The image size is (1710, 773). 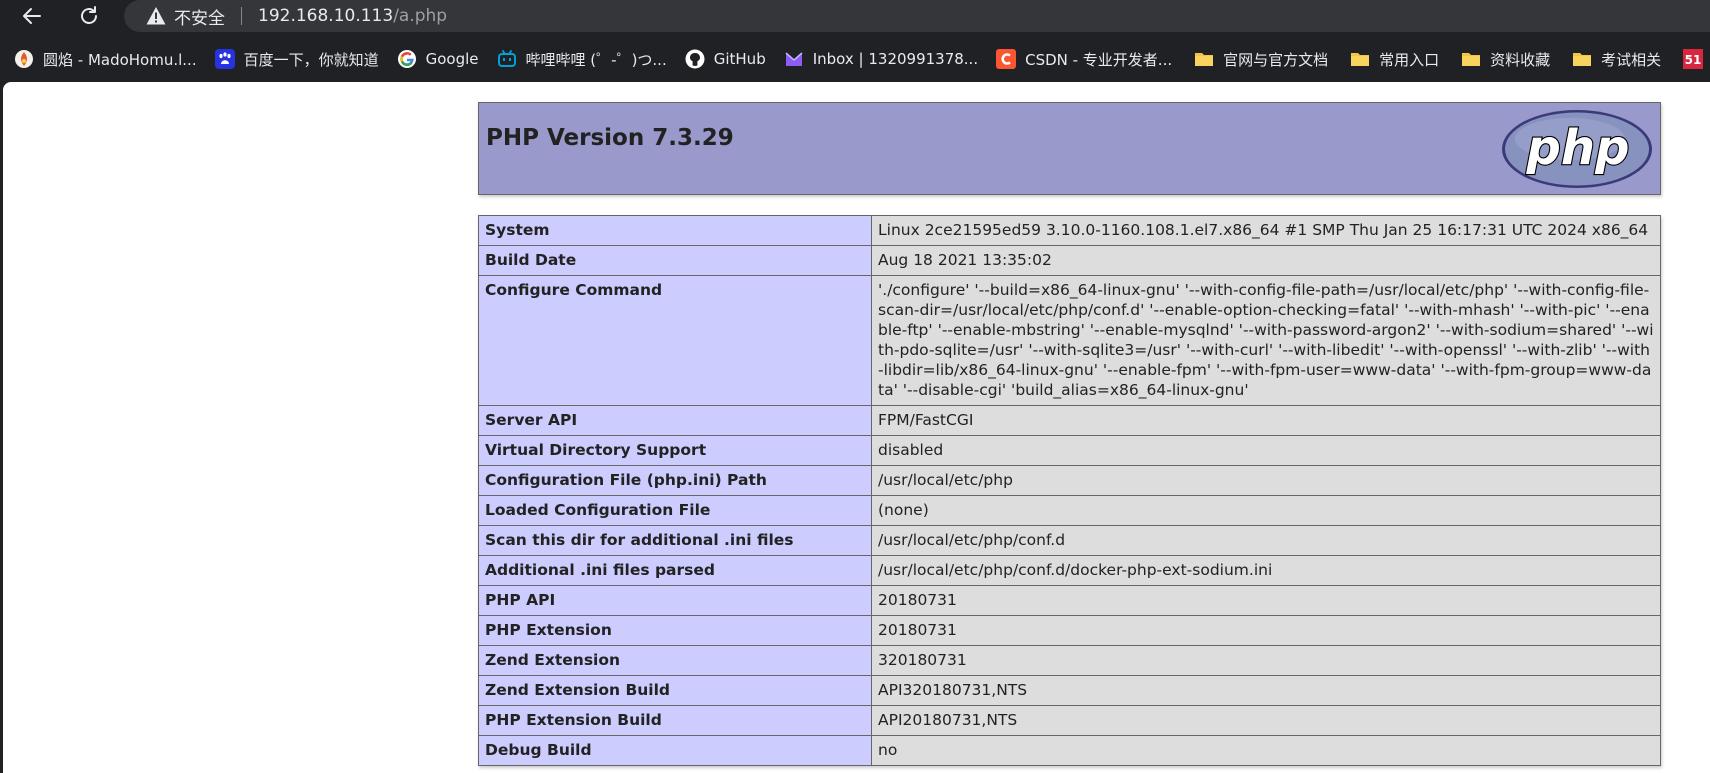 I want to click on row-value: API320180731,NTS, so click(x=1266, y=690).